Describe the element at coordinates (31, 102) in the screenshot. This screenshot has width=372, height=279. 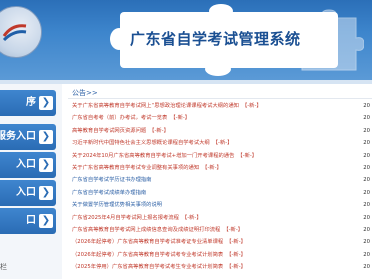
I see `sidebar-item-label: 序` at that location.